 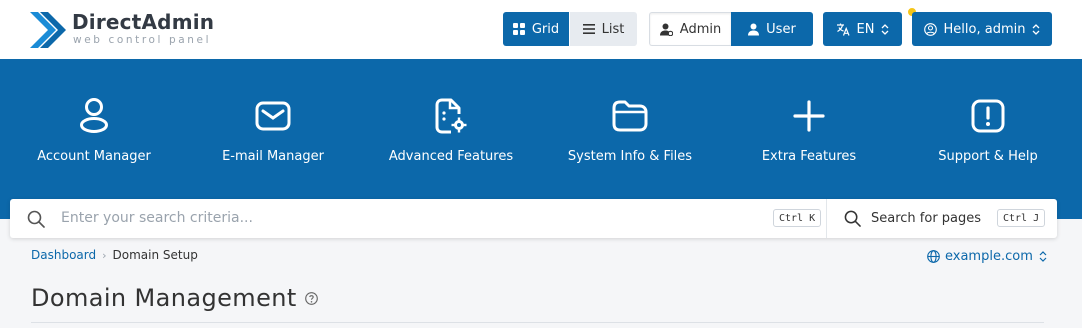 What do you see at coordinates (94, 156) in the screenshot?
I see `nav-label: Account Manager` at bounding box center [94, 156].